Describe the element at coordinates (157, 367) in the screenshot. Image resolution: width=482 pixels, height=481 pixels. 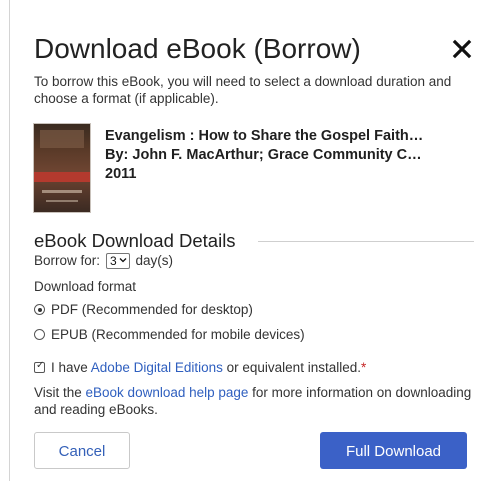
I see `adobe-digital-editions-link: Adobe Digital Editions` at that location.